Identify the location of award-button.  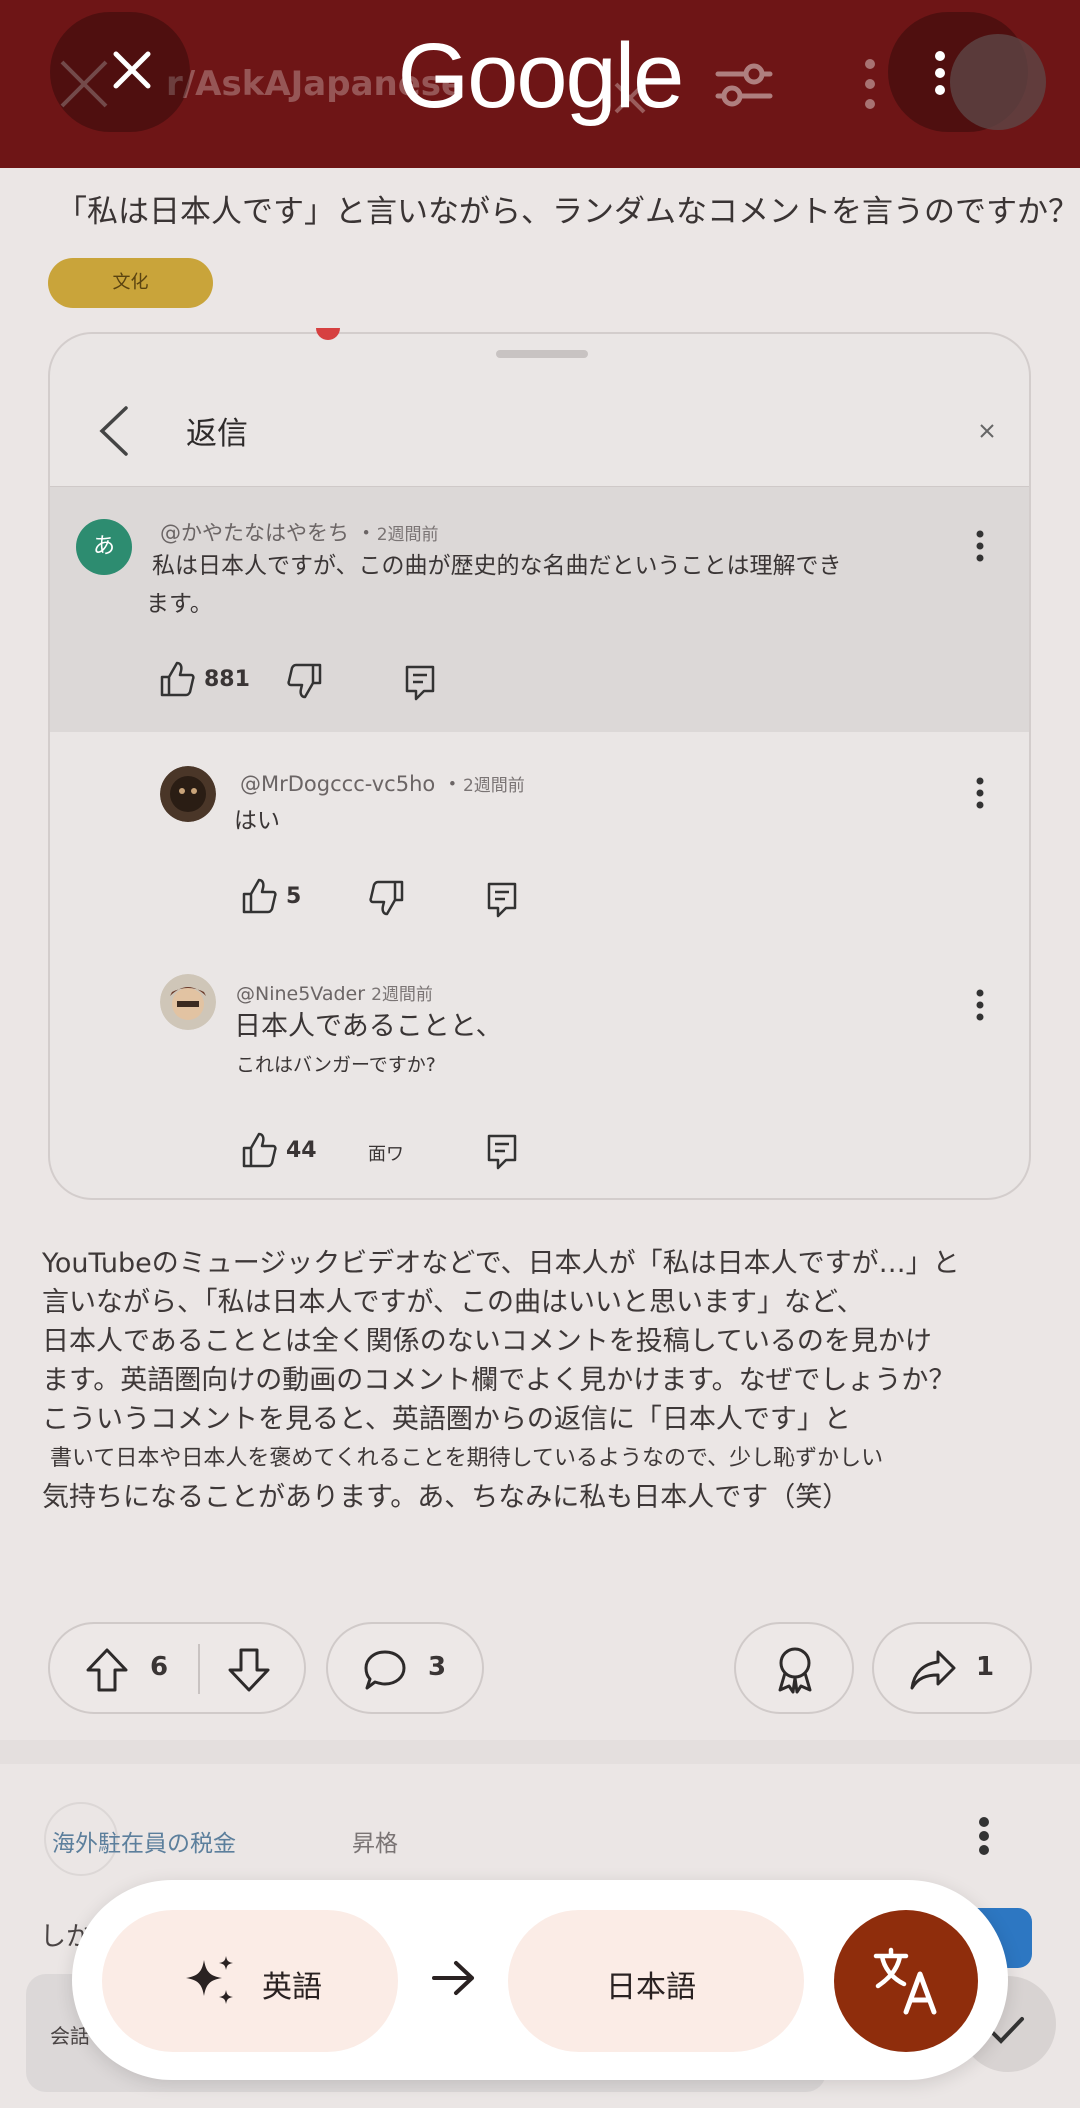
(794, 1668).